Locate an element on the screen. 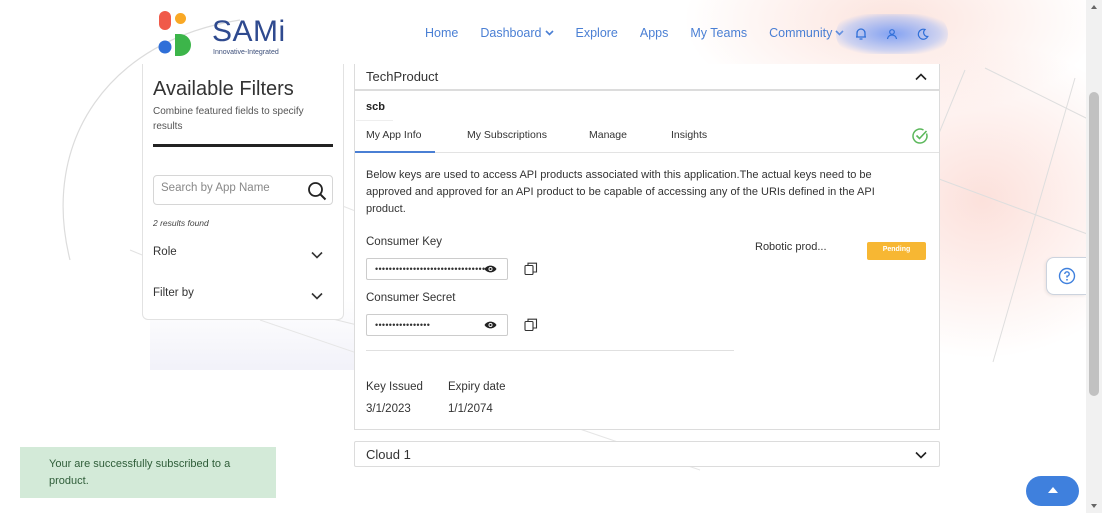  product-title: TechProduct is located at coordinates (402, 76).